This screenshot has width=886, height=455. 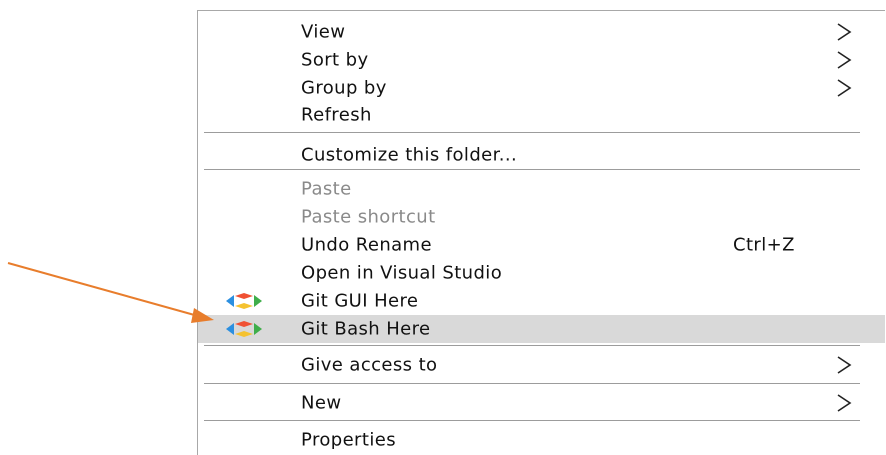 I want to click on menu-item-label: Git GUI Here, so click(x=360, y=301).